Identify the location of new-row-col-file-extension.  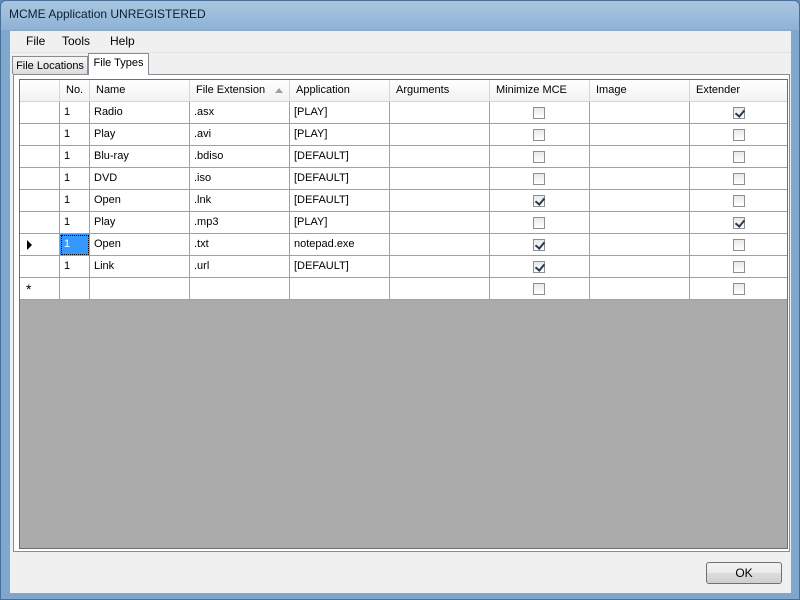
(240, 289).